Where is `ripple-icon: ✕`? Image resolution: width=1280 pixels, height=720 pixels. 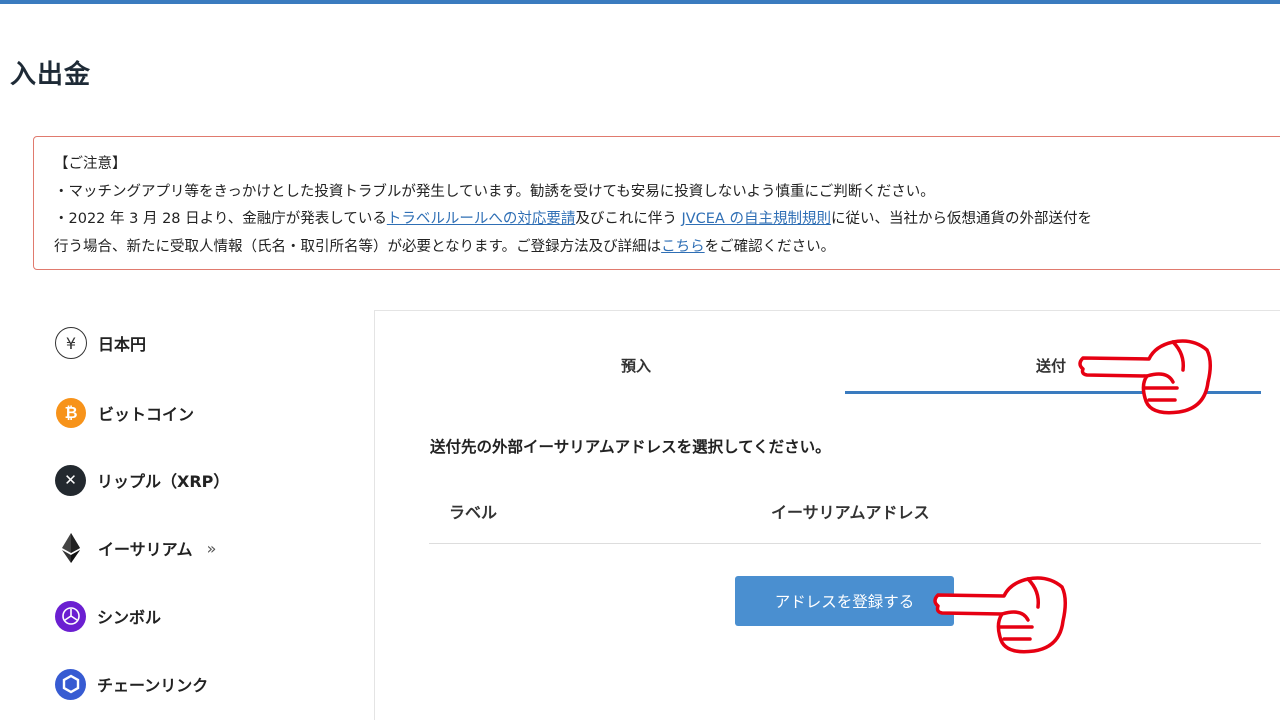 ripple-icon: ✕ is located at coordinates (70, 480).